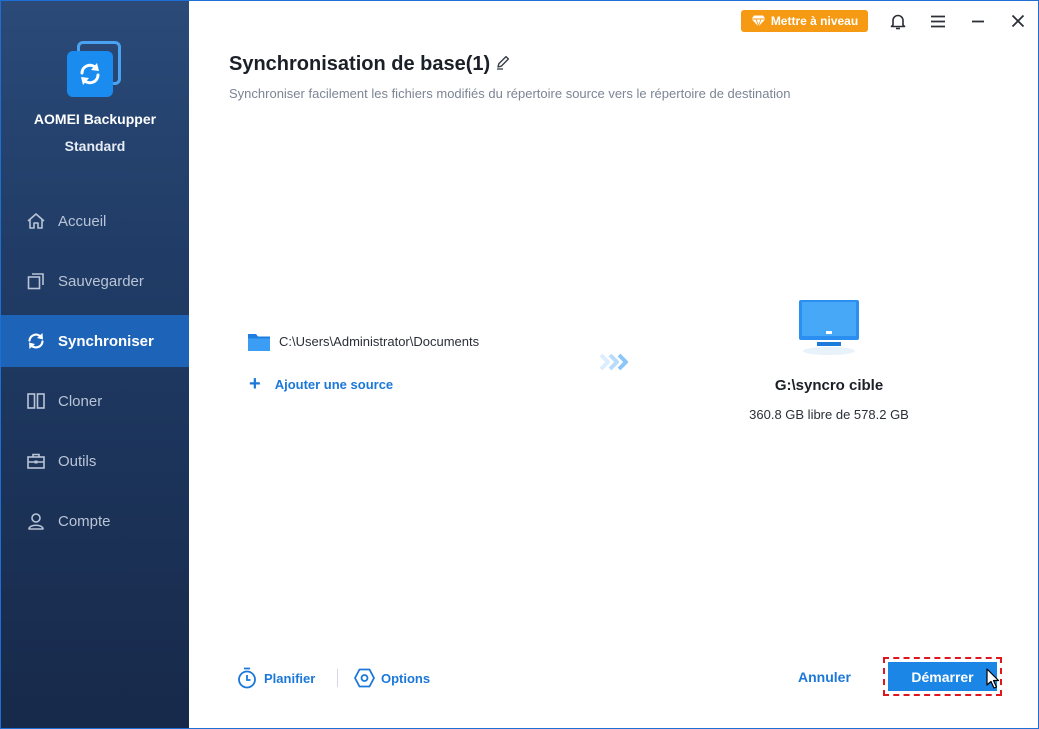  Describe the element at coordinates (615, 362) in the screenshot. I see `direction-arrows-icon` at that location.